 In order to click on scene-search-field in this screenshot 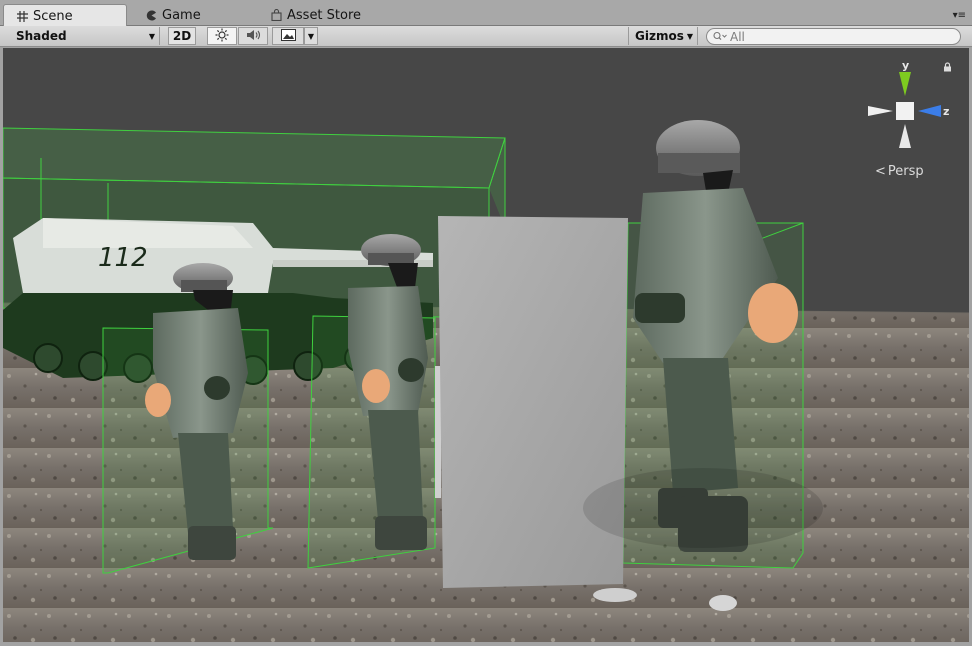, I will do `click(833, 36)`.